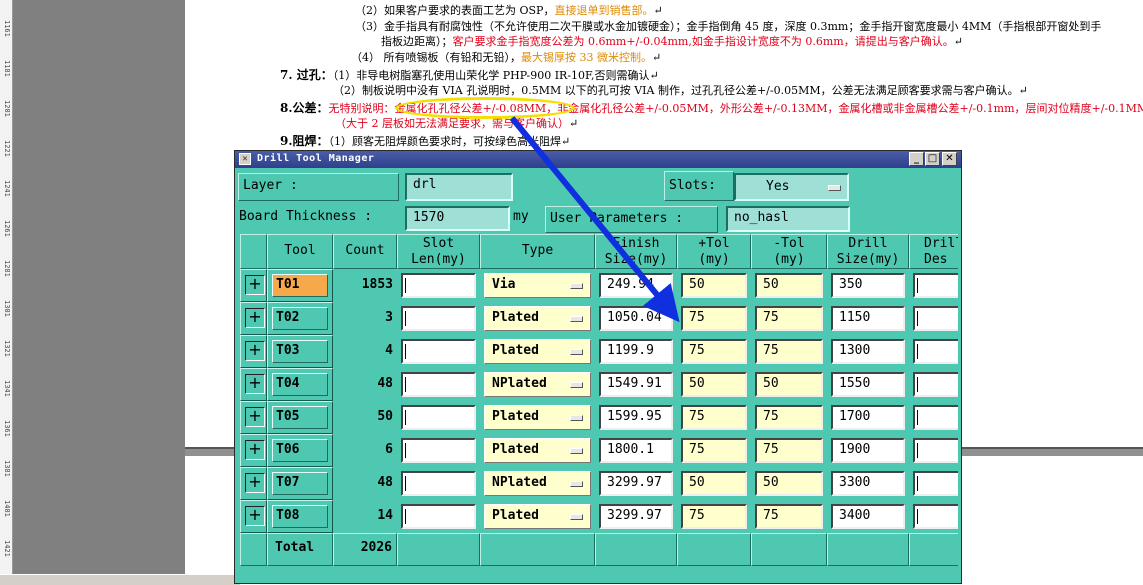  I want to click on slot-len-cell, so click(438, 351).